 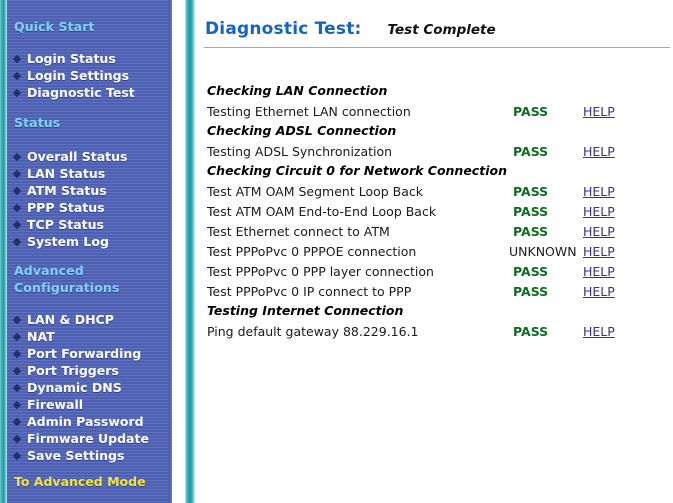 What do you see at coordinates (309, 111) in the screenshot?
I see `test-name-label: Testing Ethernet LAN connection` at bounding box center [309, 111].